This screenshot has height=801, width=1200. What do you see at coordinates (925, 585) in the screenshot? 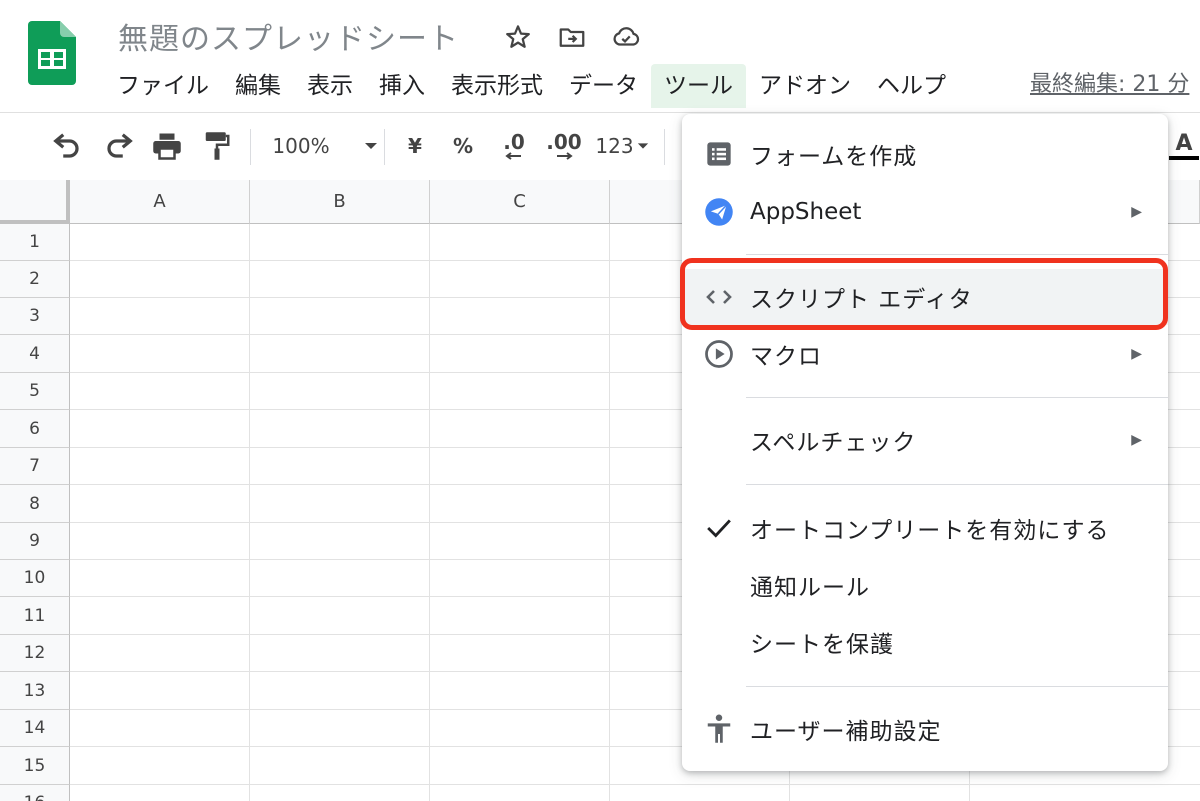
I see `menu-item-notification-rules: 通知ルール` at bounding box center [925, 585].